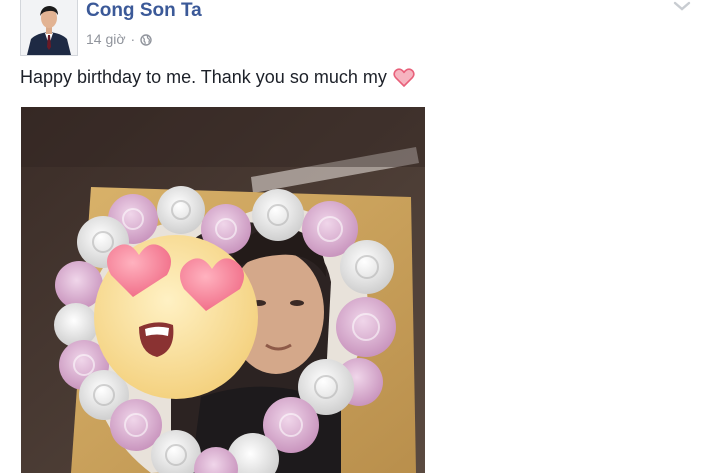  Describe the element at coordinates (106, 39) in the screenshot. I see `timestamp-link: 14 giờ` at that location.